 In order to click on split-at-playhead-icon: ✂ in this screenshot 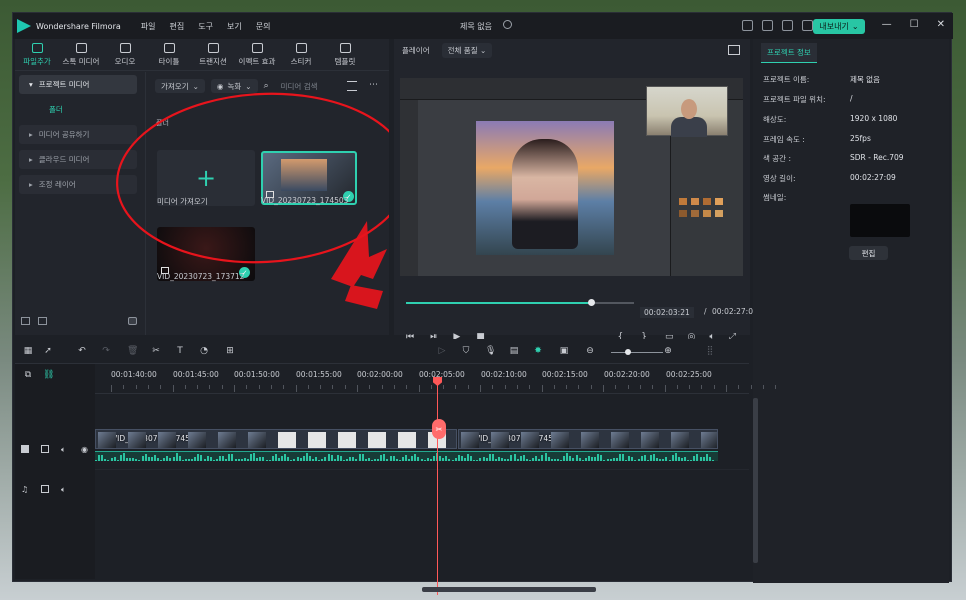, I will do `click(439, 429)`.